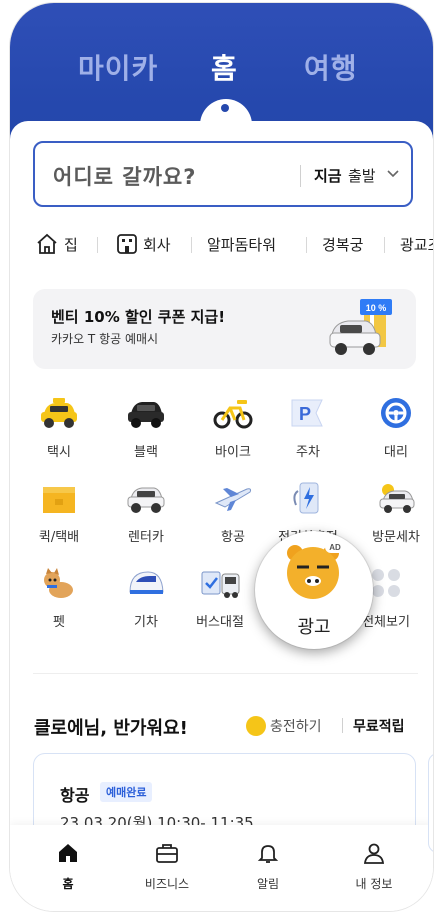 The image size is (435, 914). Describe the element at coordinates (331, 67) in the screenshot. I see `tab-travel: 여행` at that location.